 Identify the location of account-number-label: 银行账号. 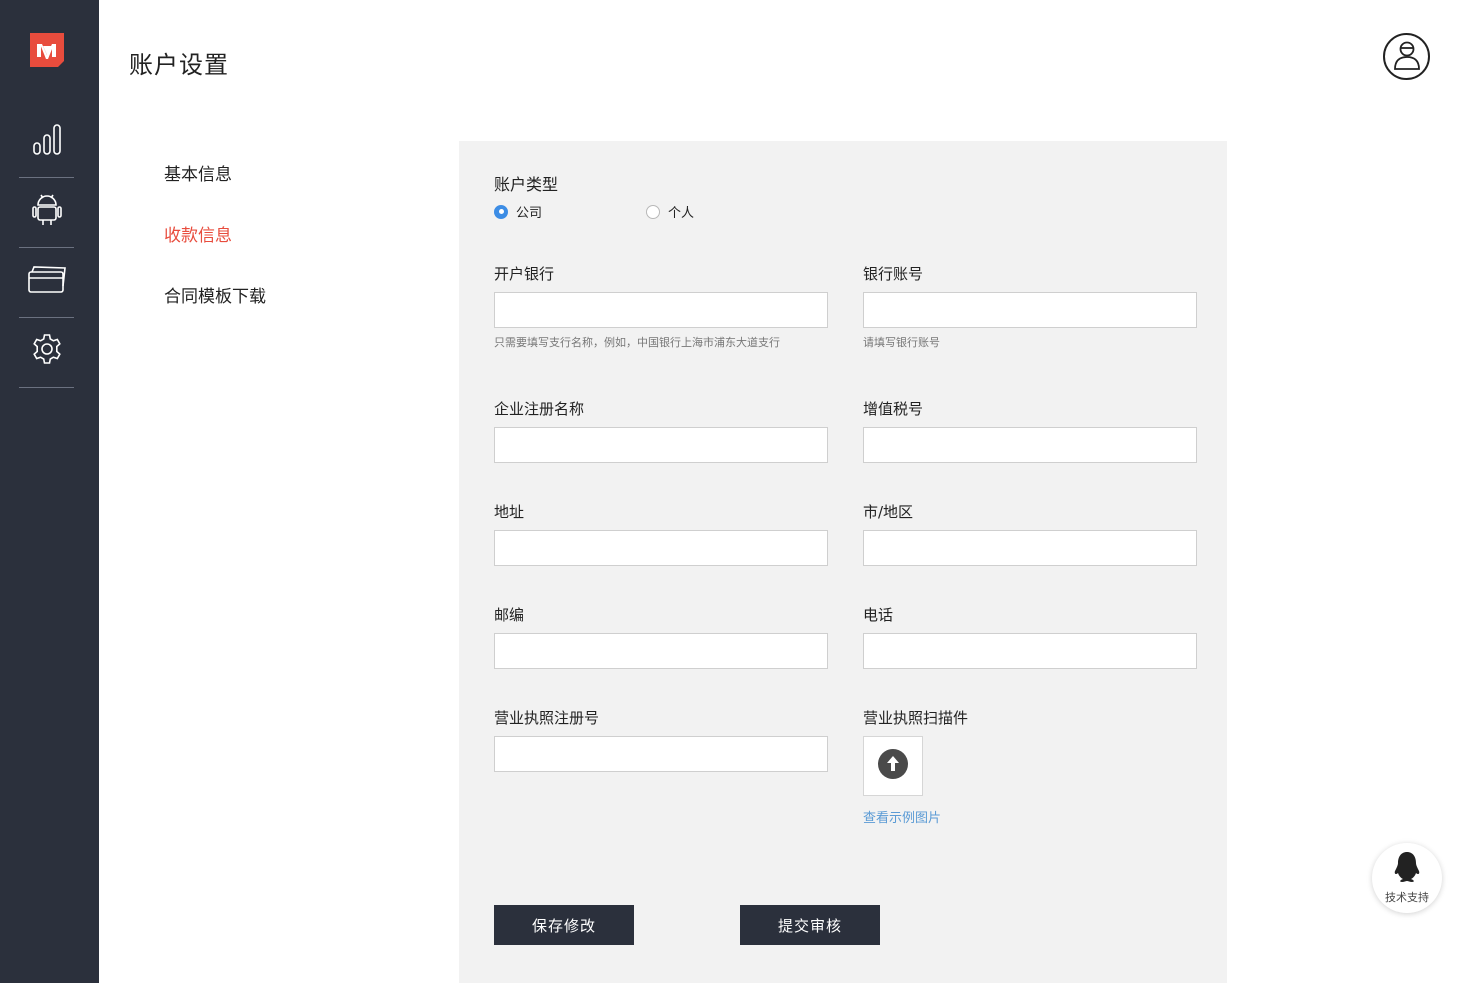
(893, 274).